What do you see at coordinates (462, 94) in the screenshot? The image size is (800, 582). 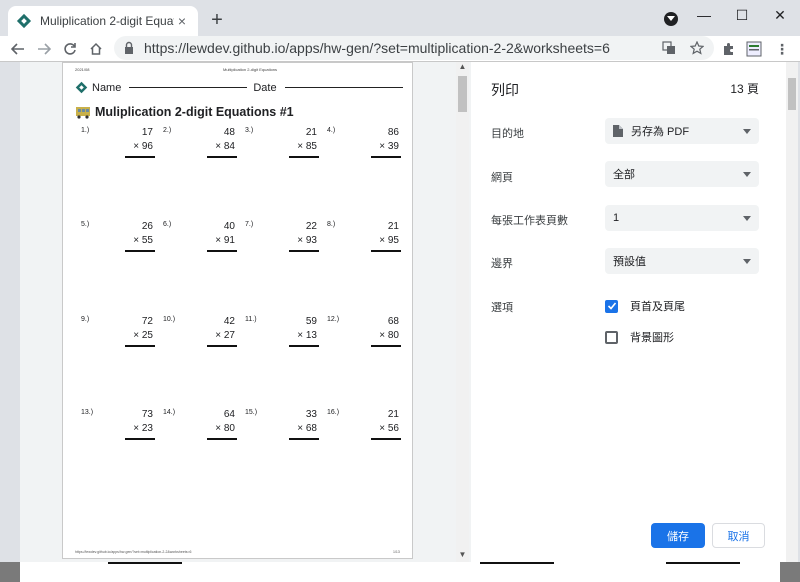 I see `scrollbar-thumb` at bounding box center [462, 94].